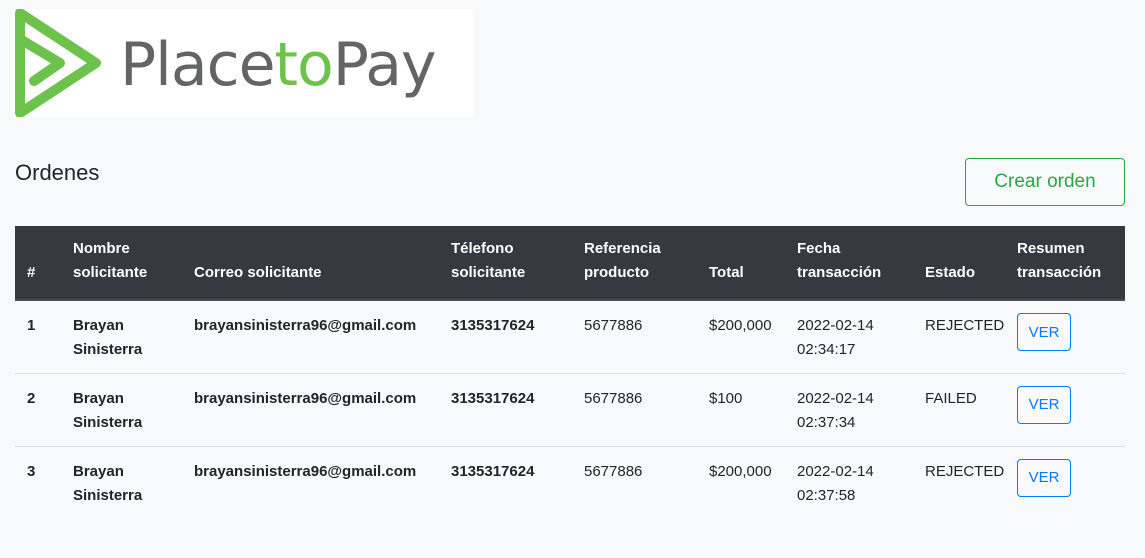 The height and width of the screenshot is (558, 1145). Describe the element at coordinates (44, 263) in the screenshot. I see `header-number: #` at that location.